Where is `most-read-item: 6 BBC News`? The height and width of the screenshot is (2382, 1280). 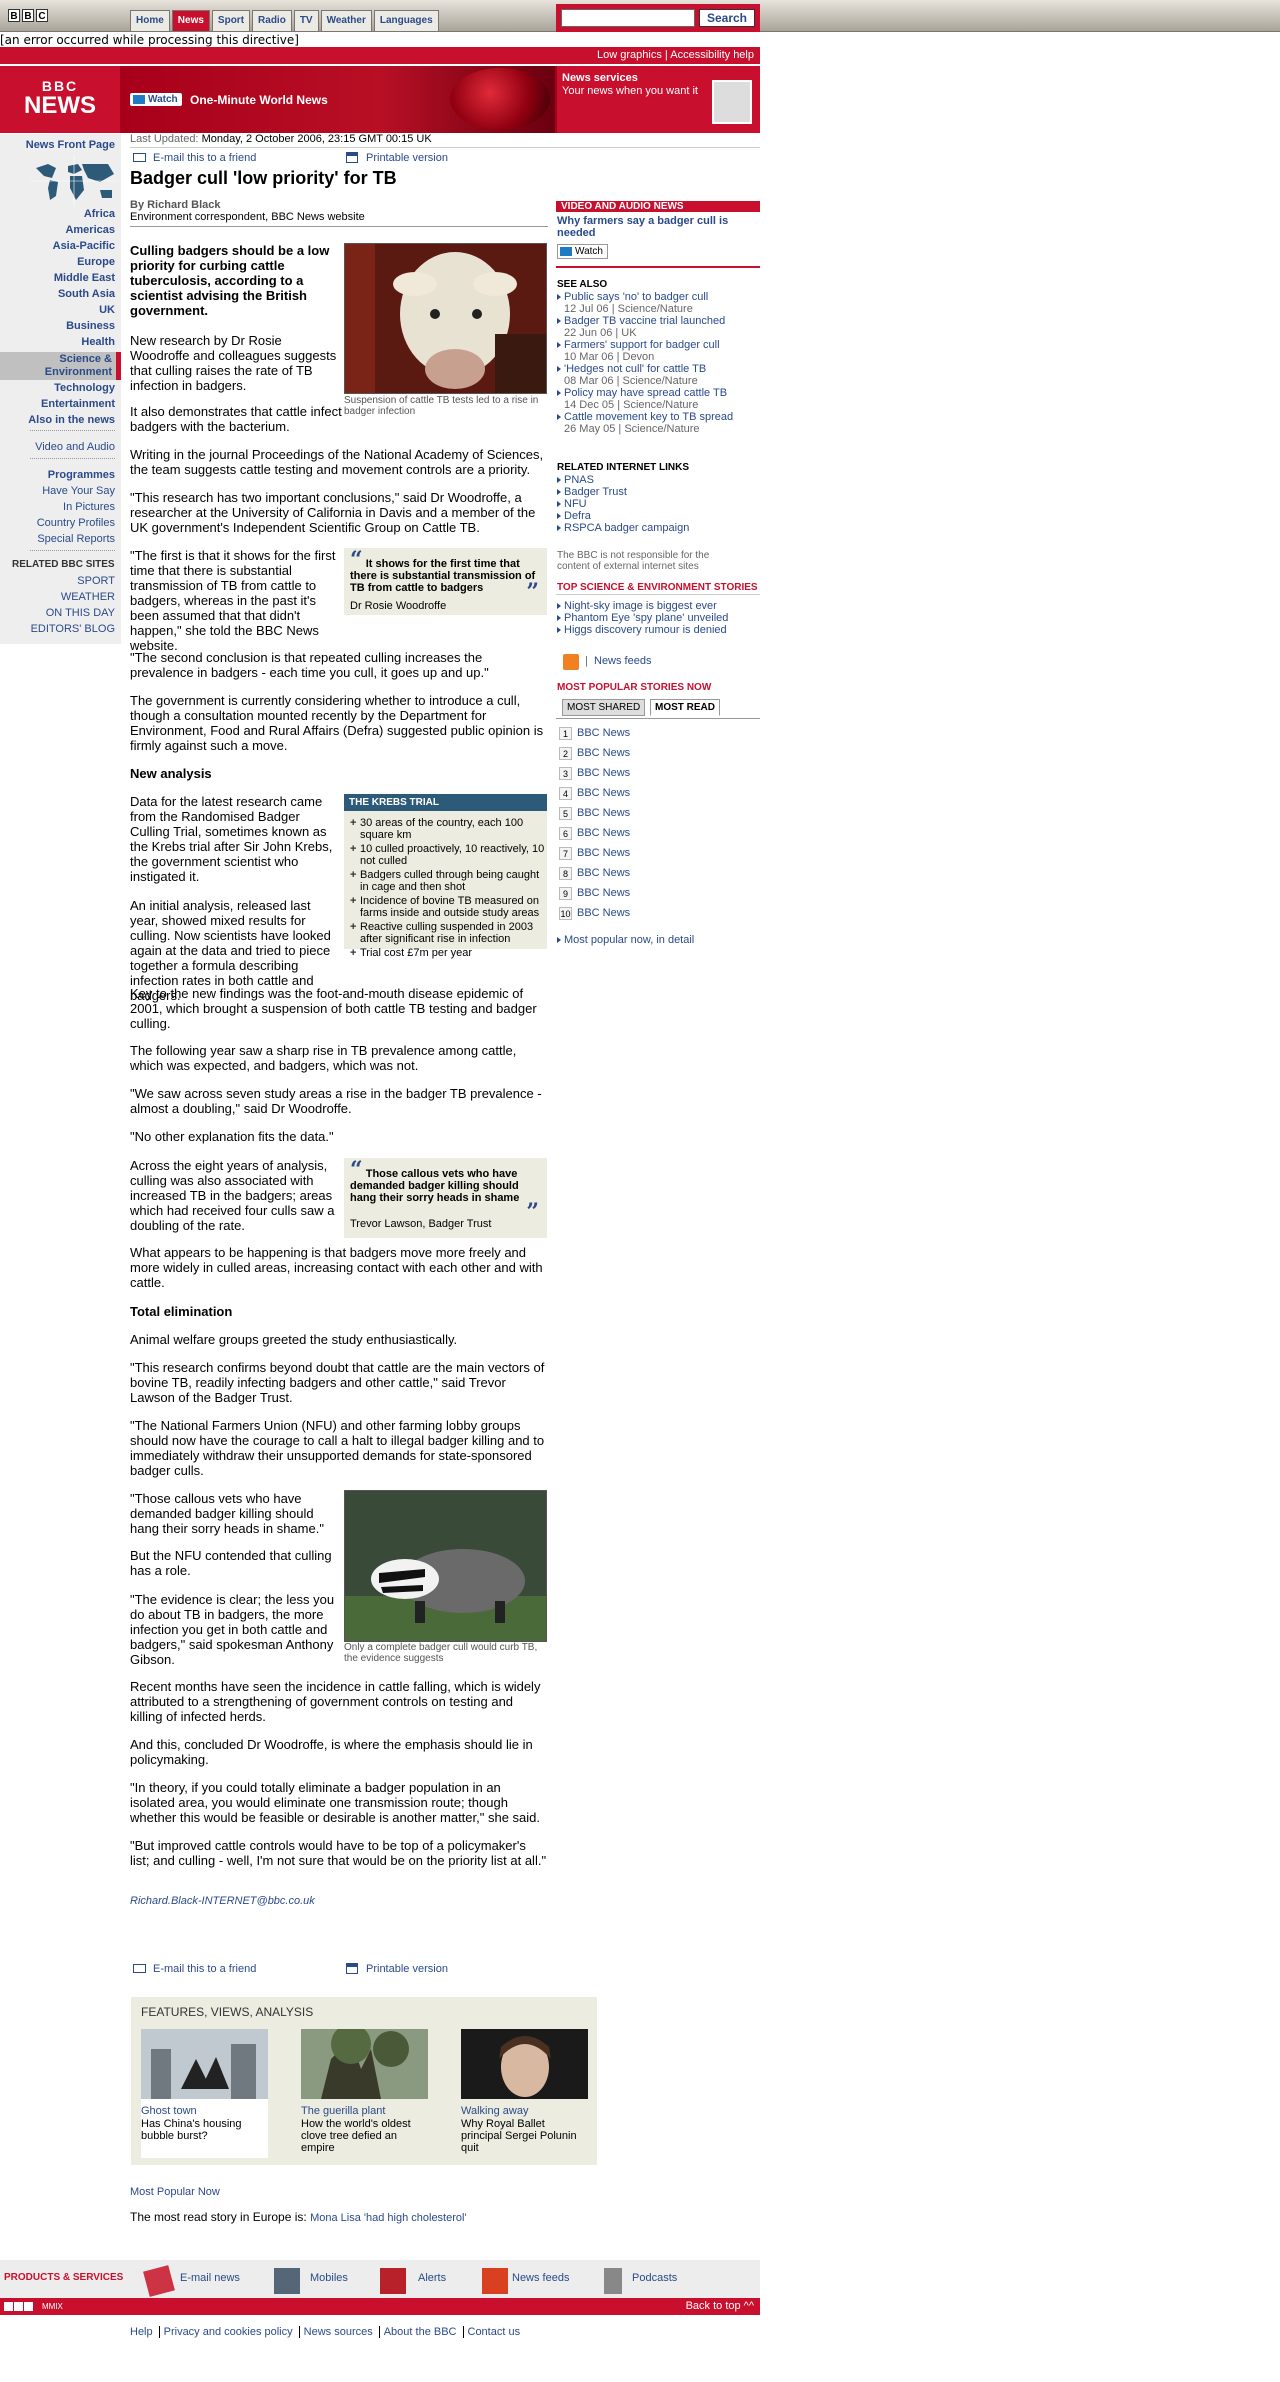 most-read-item: 6 BBC News is located at coordinates (657, 834).